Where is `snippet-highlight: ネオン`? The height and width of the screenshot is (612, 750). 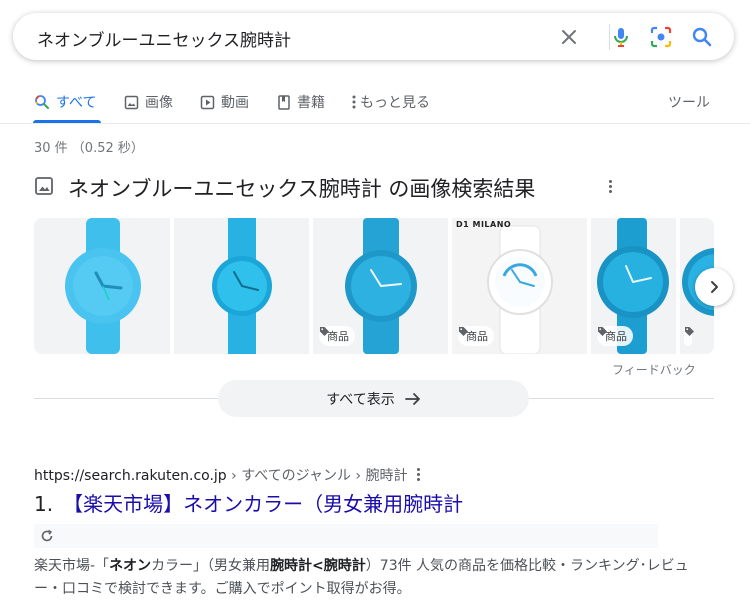 snippet-highlight: ネオン is located at coordinates (130, 566).